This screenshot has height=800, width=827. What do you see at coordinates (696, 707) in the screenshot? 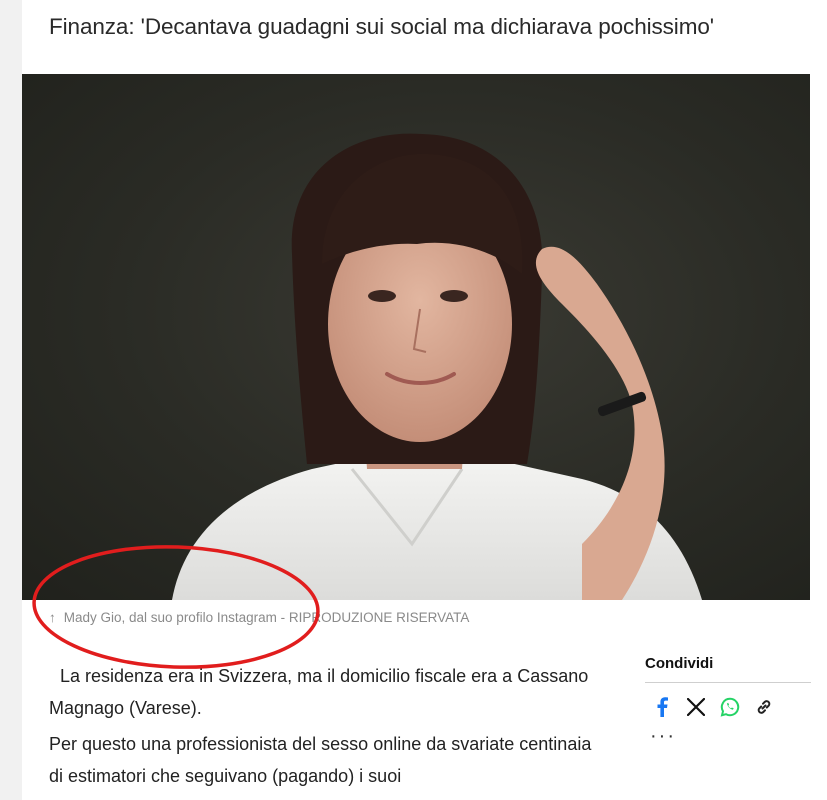
I see `x-icon` at bounding box center [696, 707].